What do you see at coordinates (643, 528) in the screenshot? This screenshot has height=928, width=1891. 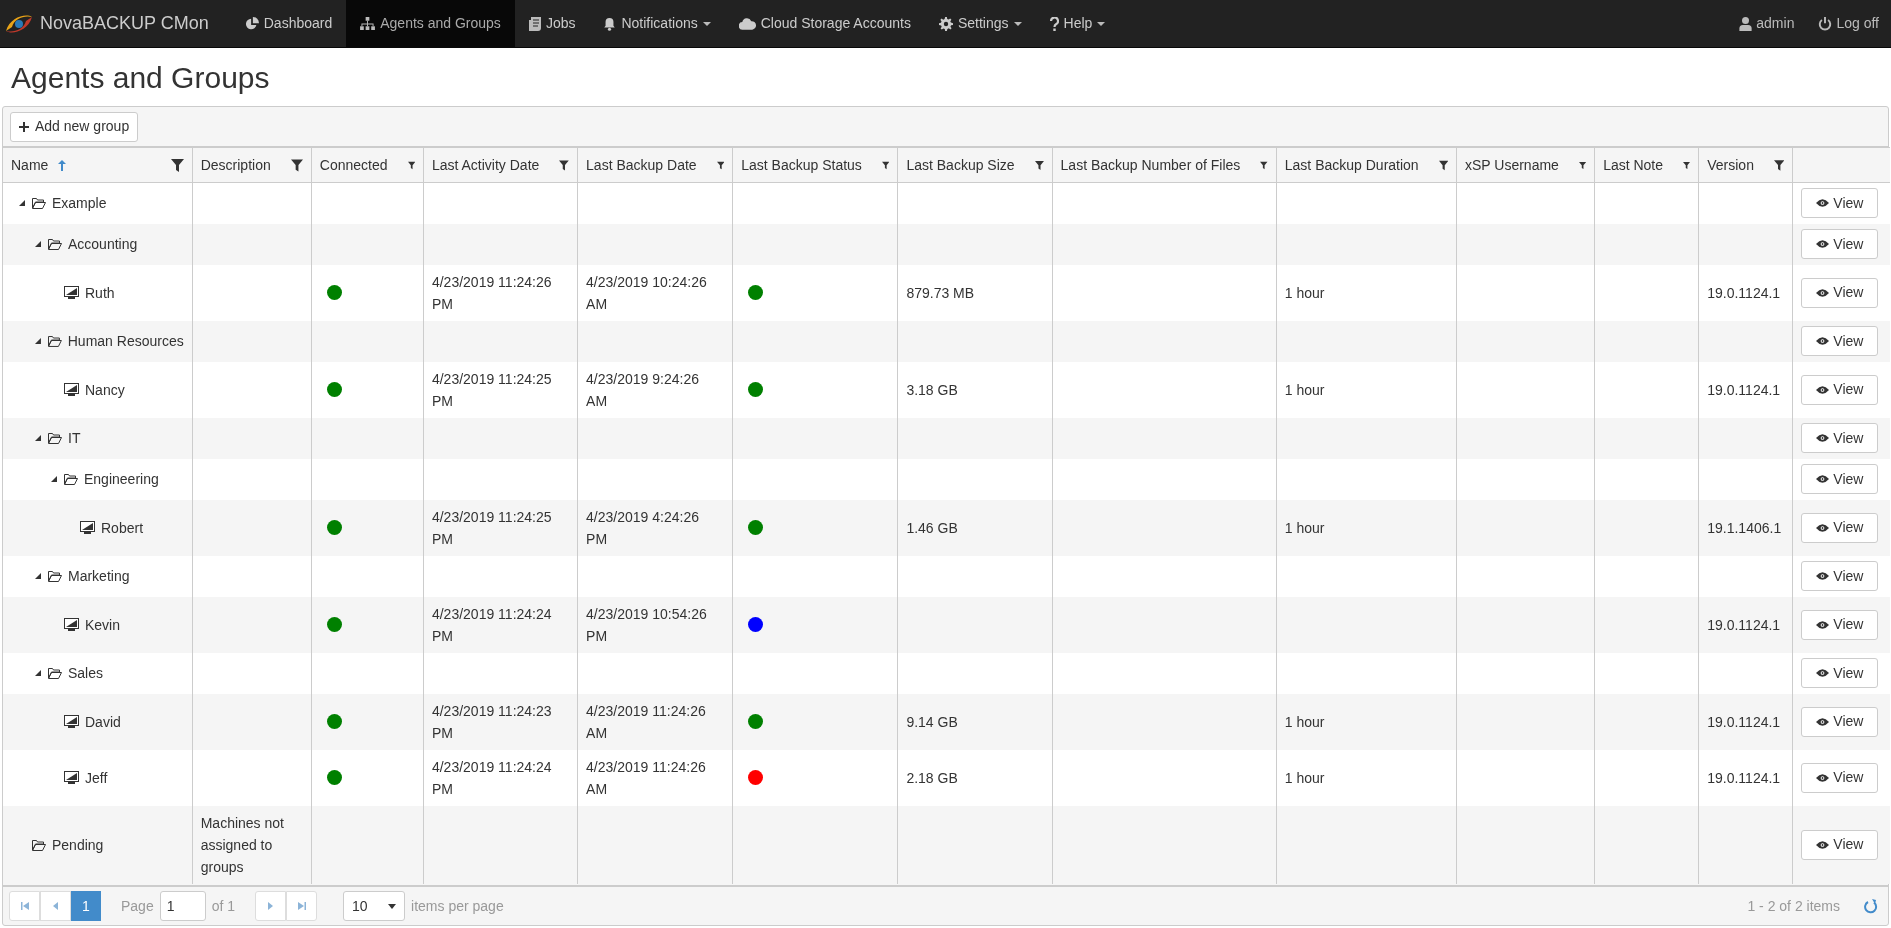 I see `date-text: 4/23/2019 4:24:26 PM` at bounding box center [643, 528].